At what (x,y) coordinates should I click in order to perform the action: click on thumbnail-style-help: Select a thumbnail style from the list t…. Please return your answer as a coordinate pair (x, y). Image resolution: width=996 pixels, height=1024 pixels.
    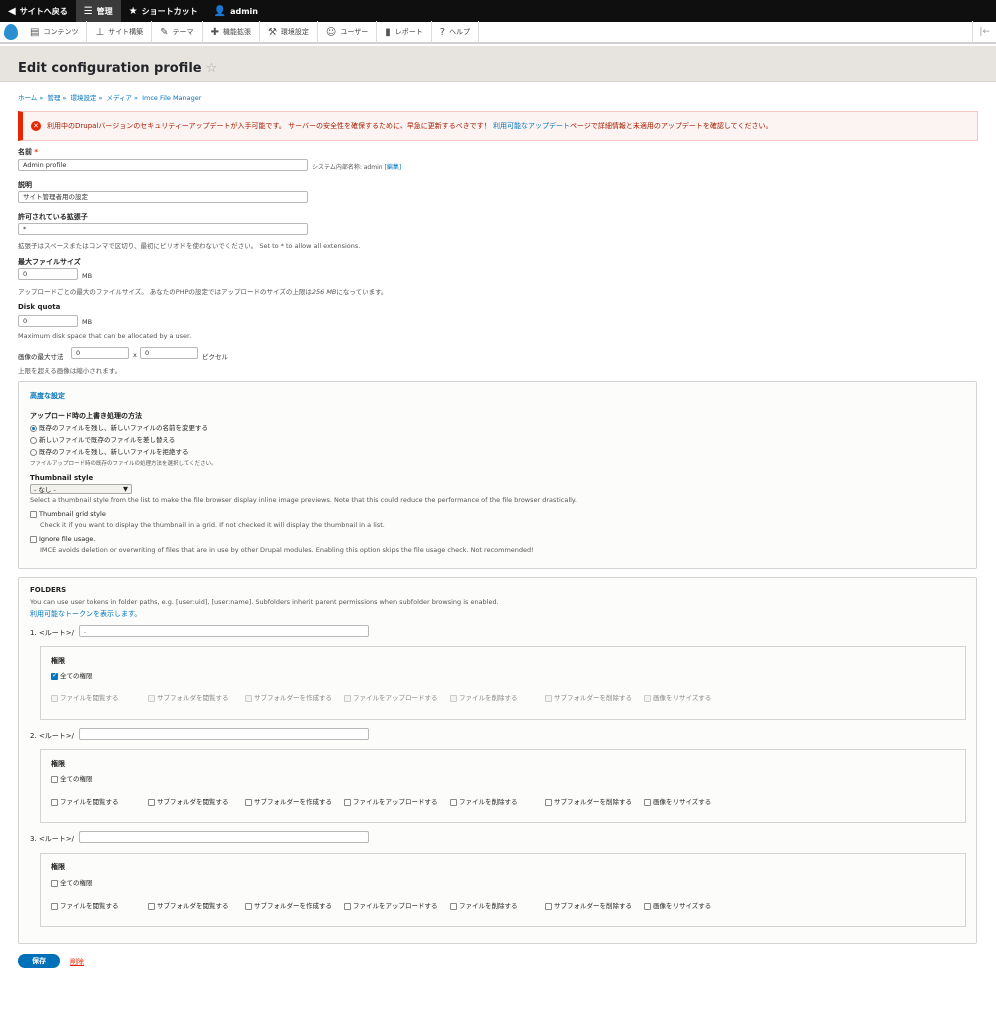
    Looking at the image, I should click on (303, 500).